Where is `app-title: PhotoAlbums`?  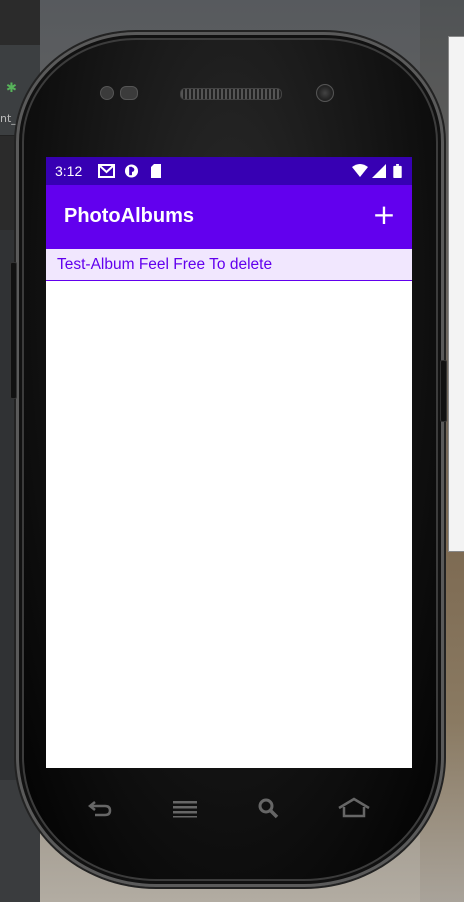
app-title: PhotoAlbums is located at coordinates (129, 216).